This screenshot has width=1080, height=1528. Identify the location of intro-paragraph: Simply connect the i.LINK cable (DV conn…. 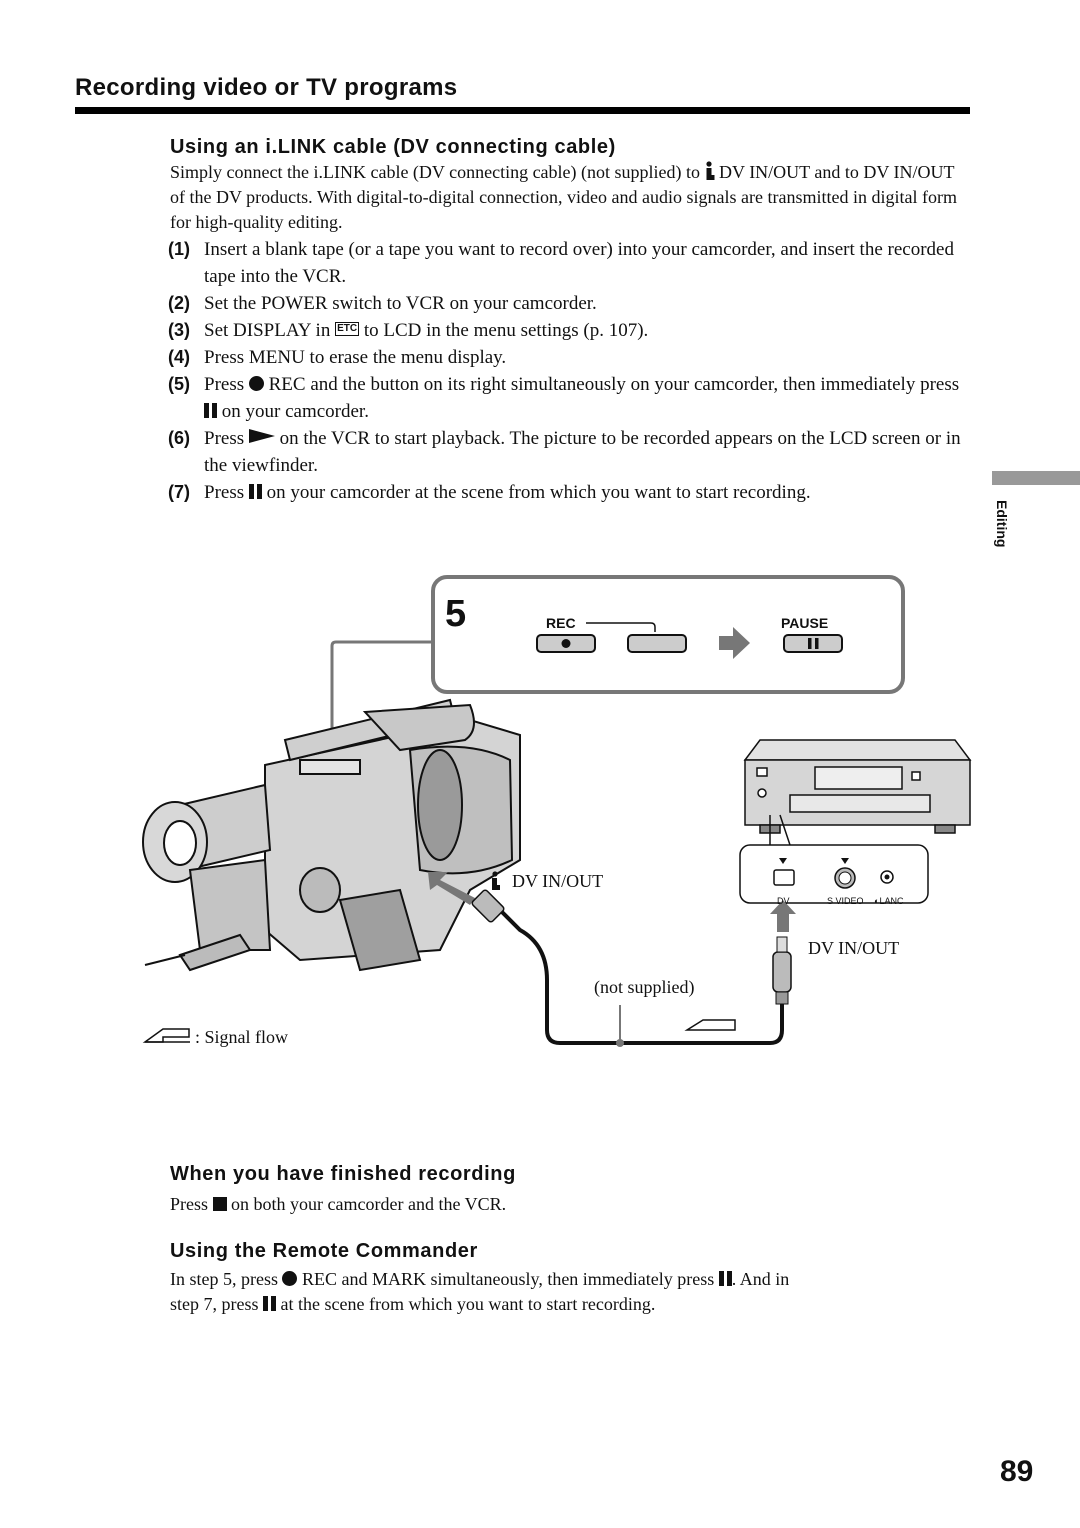
(563, 196).